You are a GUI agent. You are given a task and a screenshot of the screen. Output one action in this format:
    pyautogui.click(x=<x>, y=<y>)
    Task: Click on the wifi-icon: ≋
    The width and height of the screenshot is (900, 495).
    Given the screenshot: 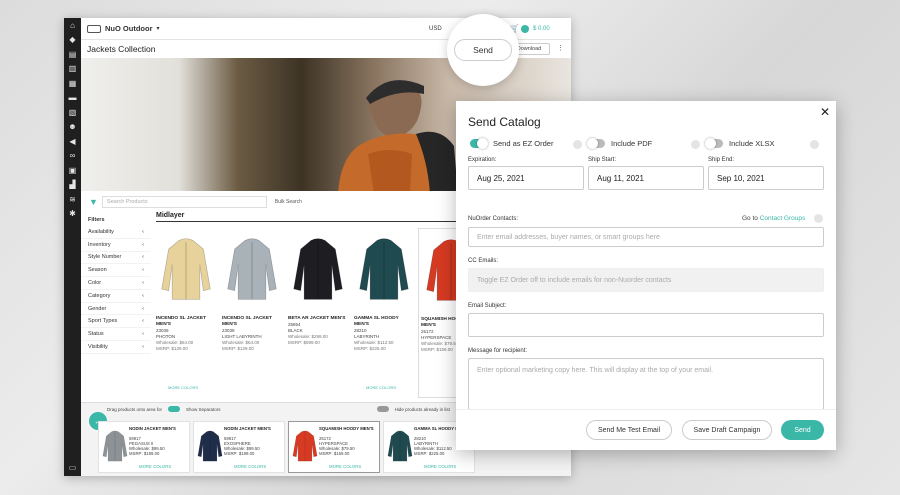 What is the action you would take?
    pyautogui.click(x=72, y=199)
    